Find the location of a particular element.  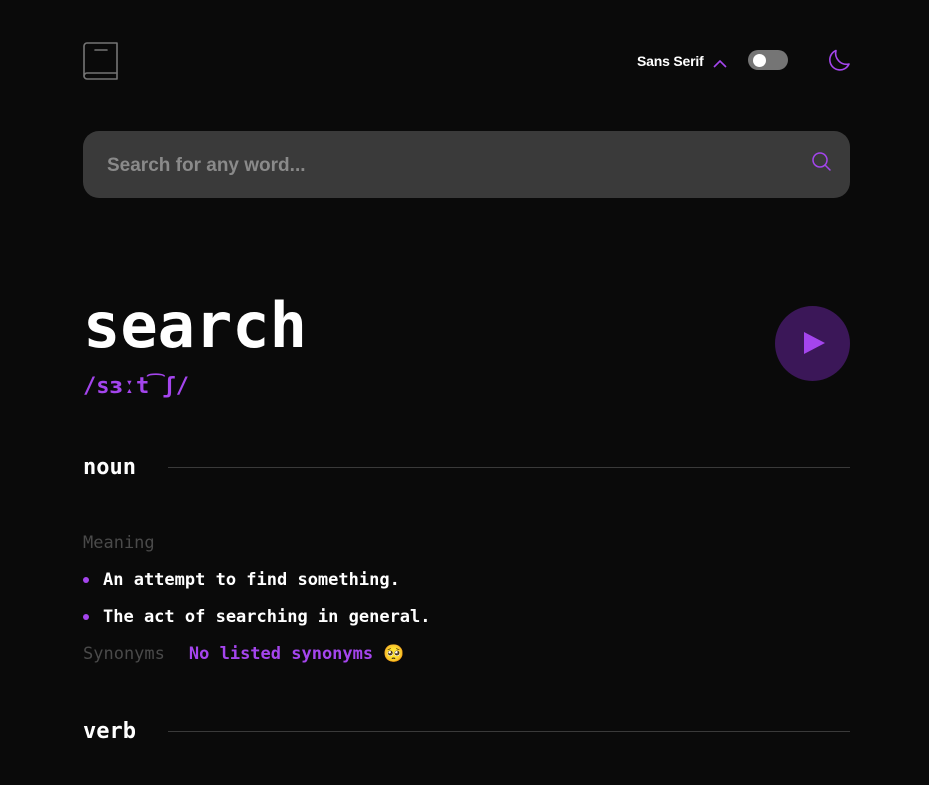

search-bar is located at coordinates (466, 165).